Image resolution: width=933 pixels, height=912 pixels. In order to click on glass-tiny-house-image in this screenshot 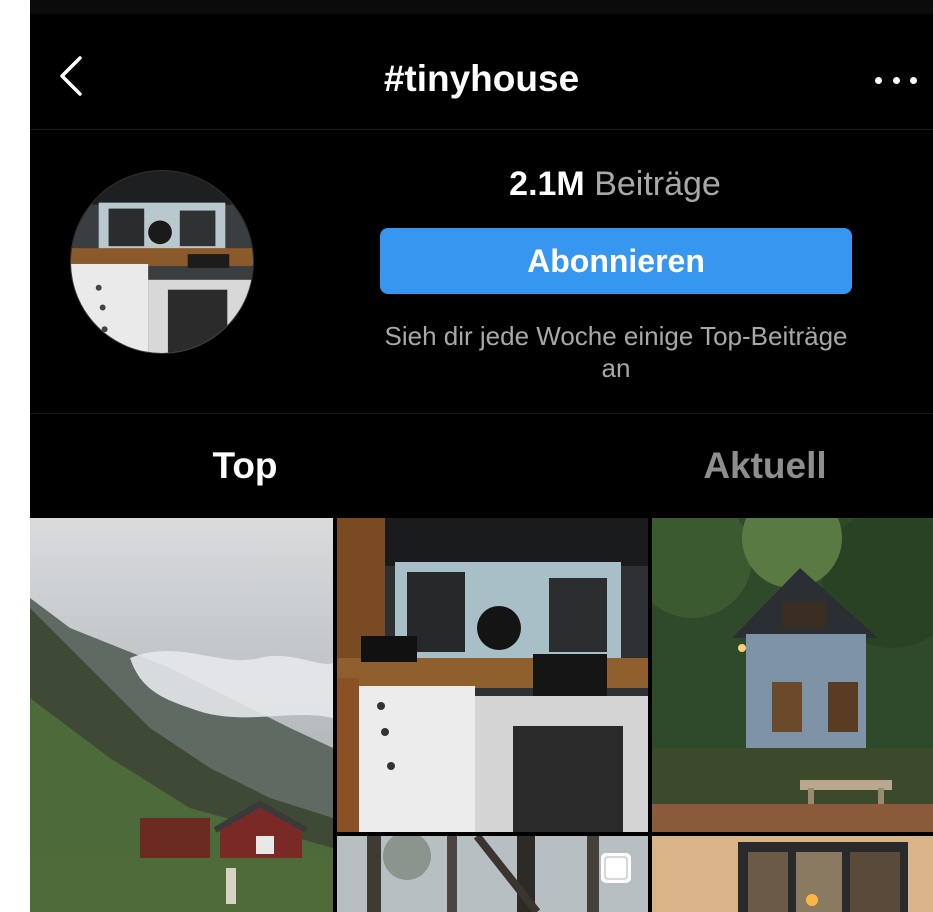, I will do `click(792, 874)`.